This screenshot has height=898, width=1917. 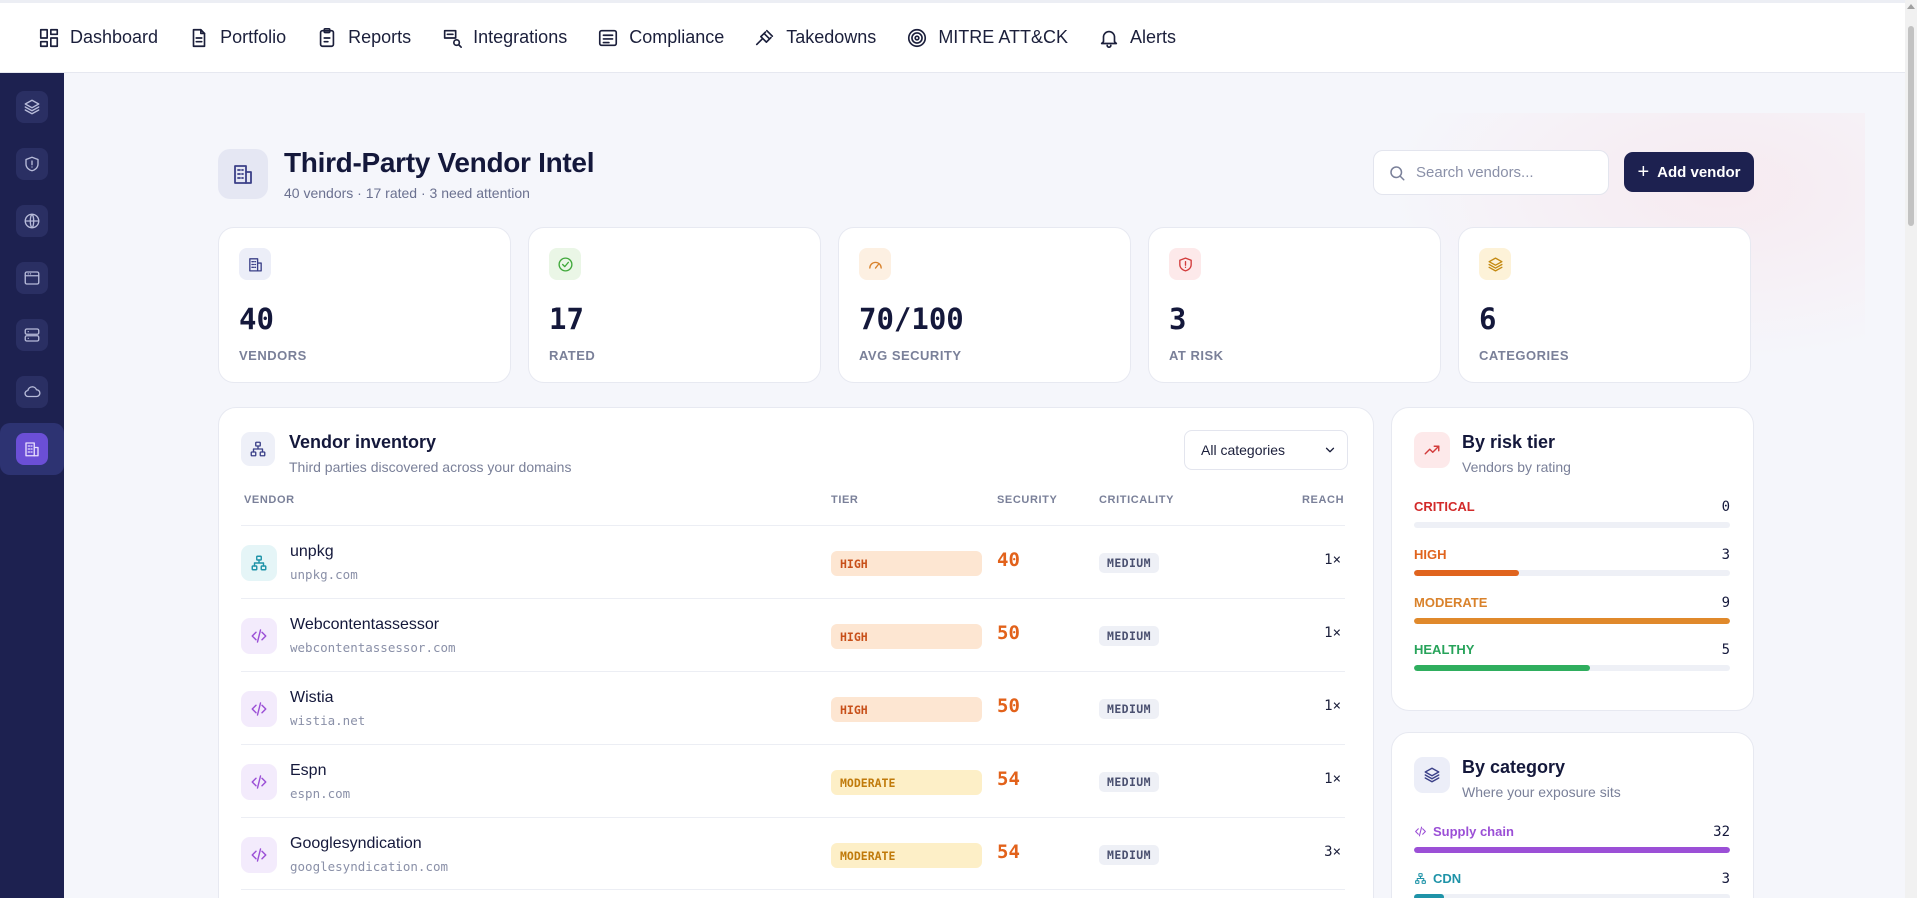 I want to click on nav-label: Dashboard, so click(x=114, y=37).